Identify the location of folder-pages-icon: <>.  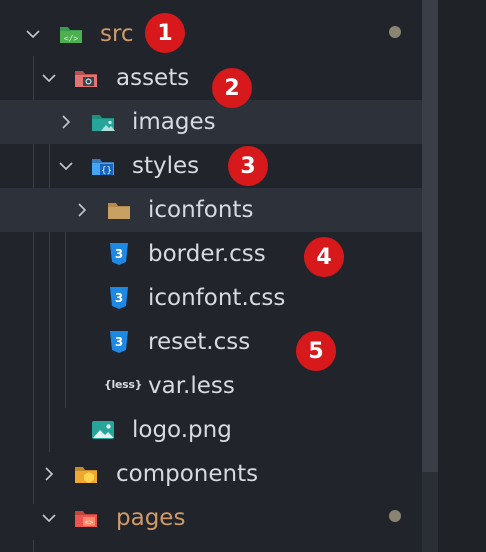
(86, 519).